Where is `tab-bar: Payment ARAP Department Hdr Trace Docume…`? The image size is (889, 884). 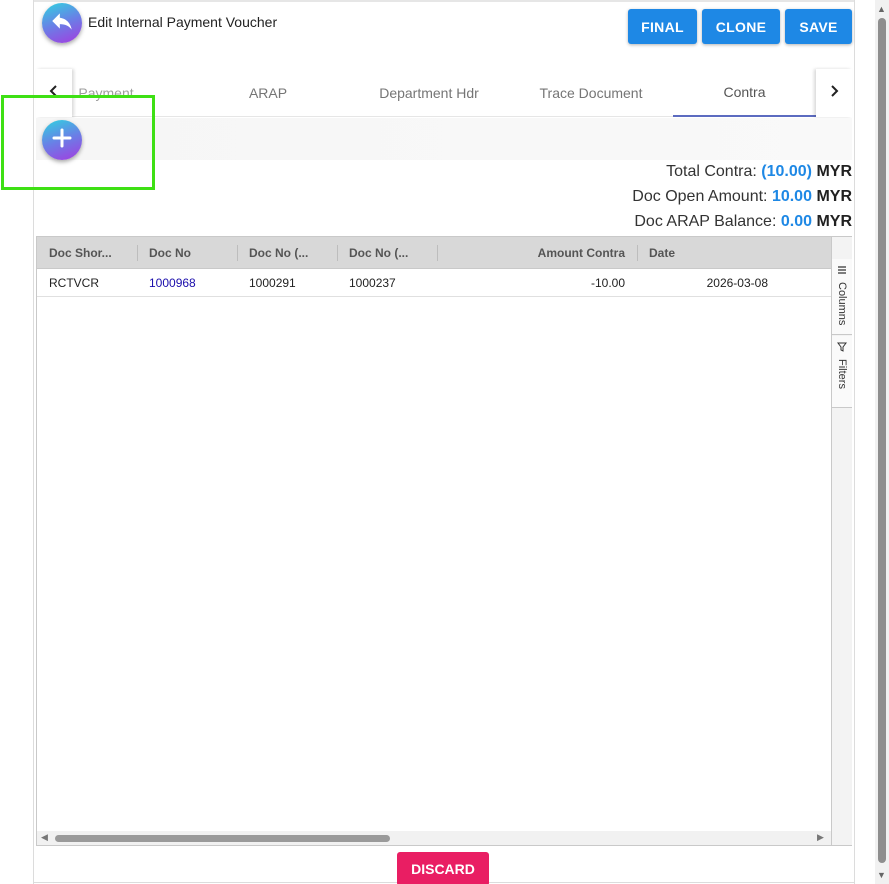 tab-bar: Payment ARAP Department Hdr Trace Docume… is located at coordinates (444, 93).